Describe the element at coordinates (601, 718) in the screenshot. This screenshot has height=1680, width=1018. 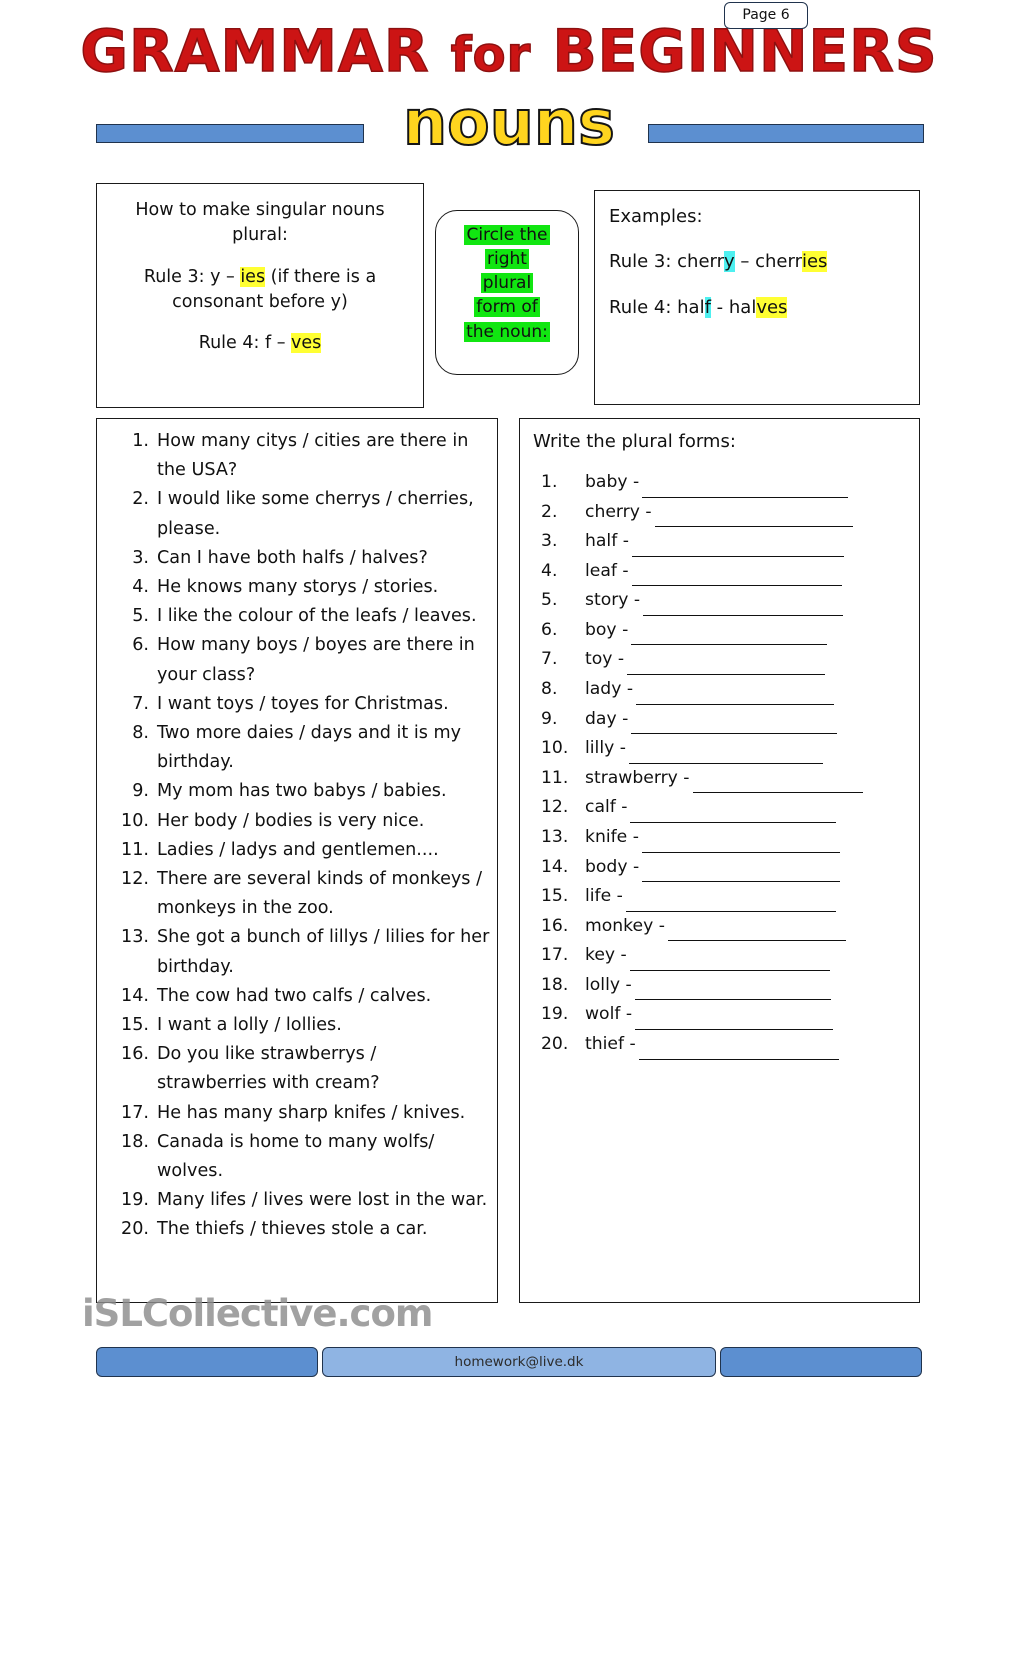
I see `plural-exercise-word: day` at that location.